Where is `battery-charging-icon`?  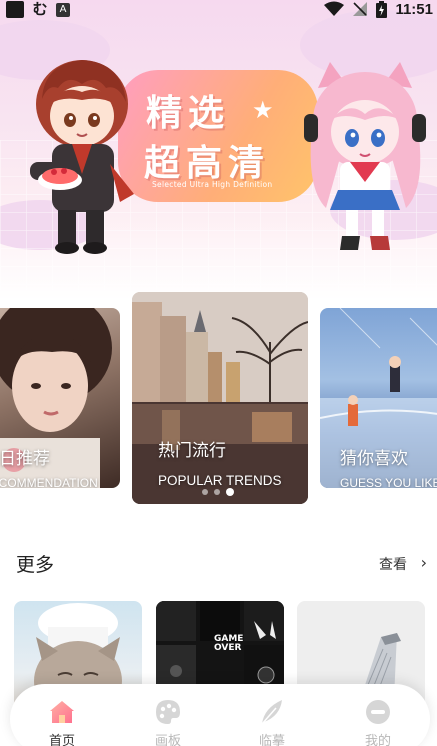
battery-charging-icon is located at coordinates (382, 9).